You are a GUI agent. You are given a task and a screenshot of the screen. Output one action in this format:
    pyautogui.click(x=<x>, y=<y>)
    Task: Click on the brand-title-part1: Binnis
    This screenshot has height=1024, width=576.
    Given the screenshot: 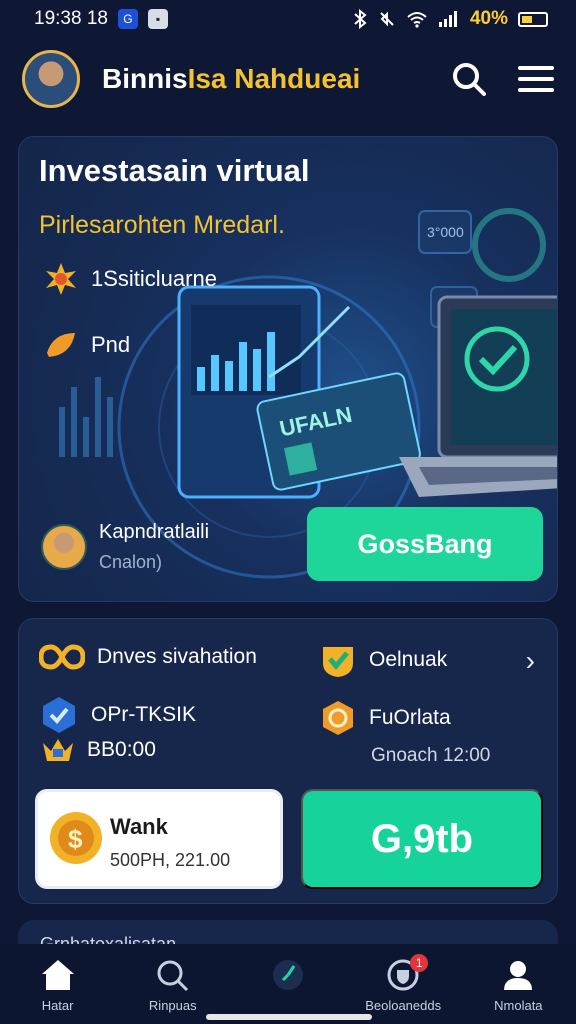 What is the action you would take?
    pyautogui.click(x=145, y=78)
    